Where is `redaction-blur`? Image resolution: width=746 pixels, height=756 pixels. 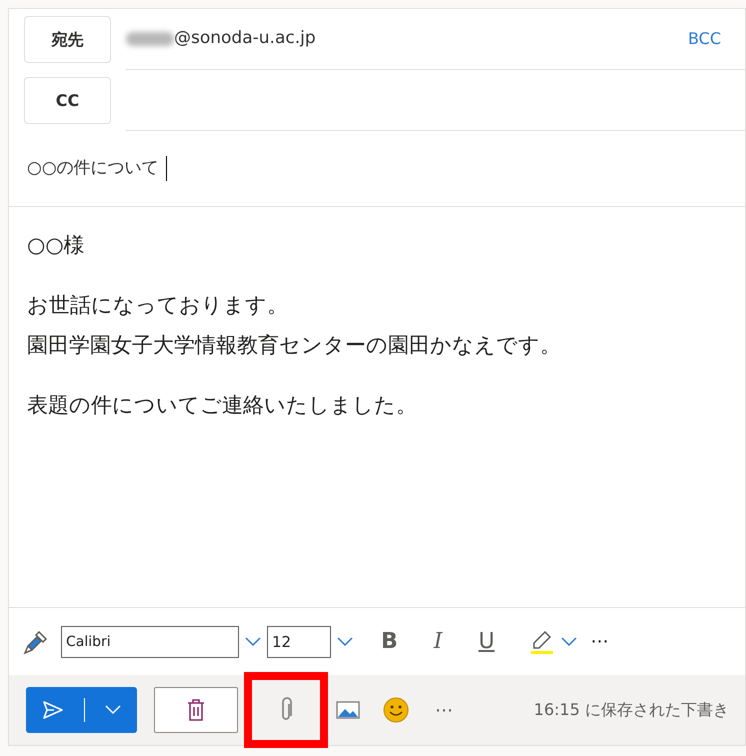 redaction-blur is located at coordinates (150, 39).